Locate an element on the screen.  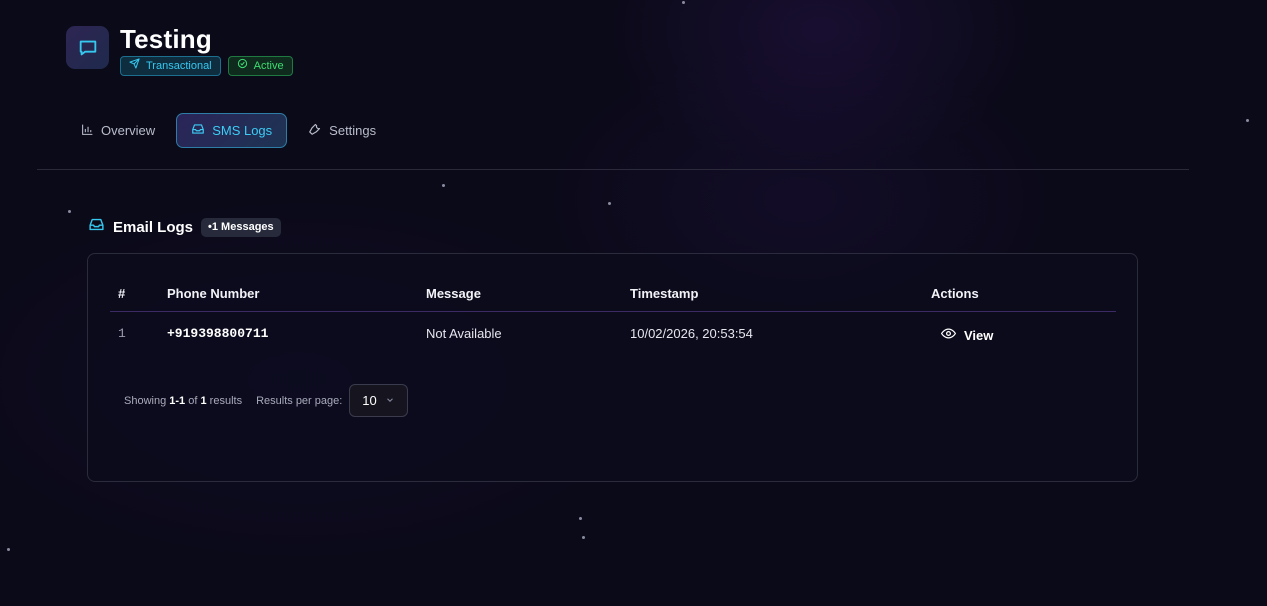
type-badge: Transactional is located at coordinates (170, 66).